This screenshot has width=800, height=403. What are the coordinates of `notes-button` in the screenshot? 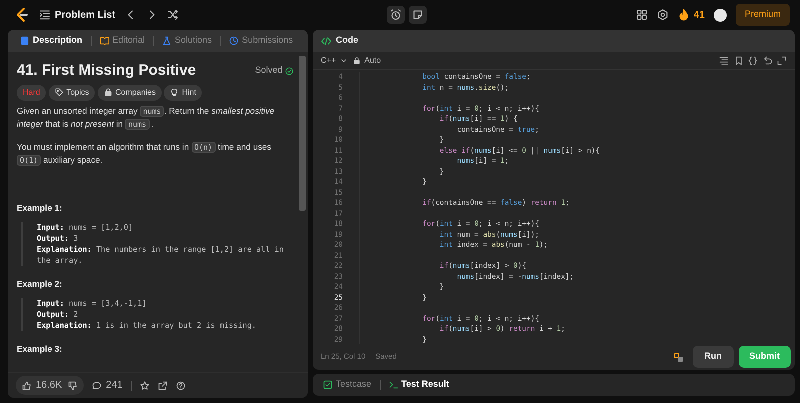 It's located at (418, 15).